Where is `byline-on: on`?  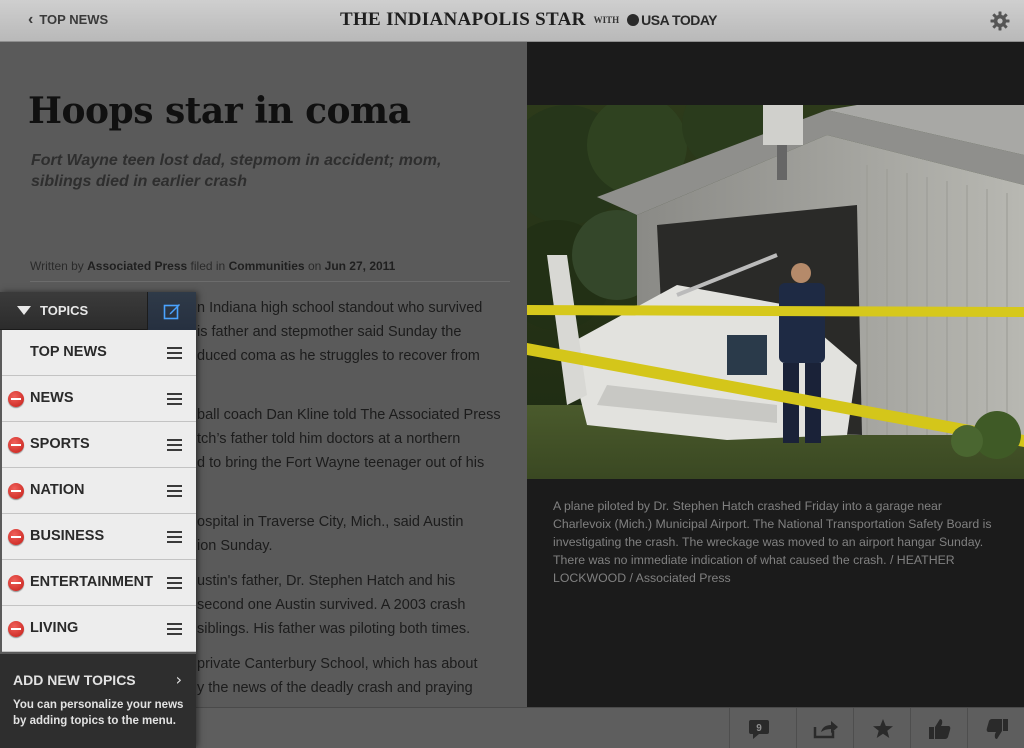 byline-on: on is located at coordinates (314, 266).